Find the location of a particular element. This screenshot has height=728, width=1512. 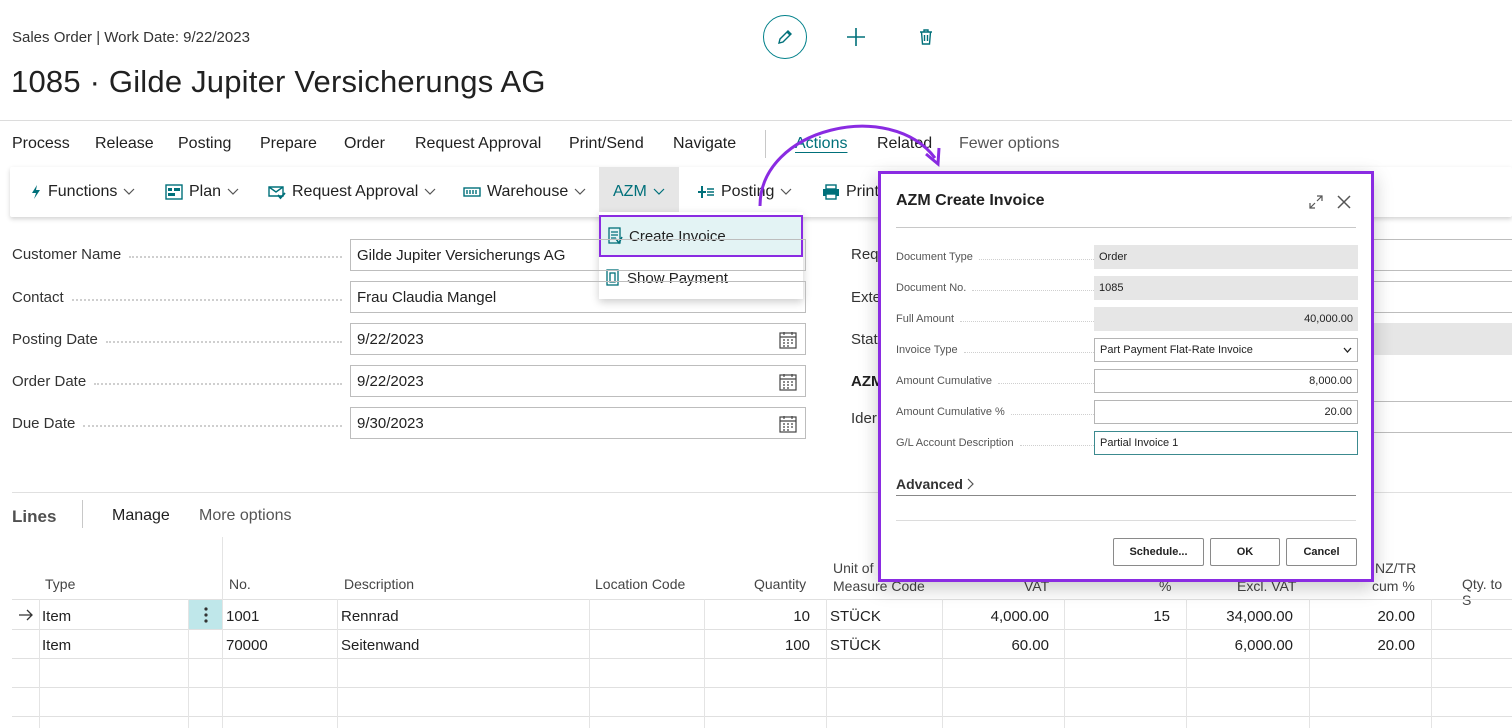

plan-icon is located at coordinates (174, 192).